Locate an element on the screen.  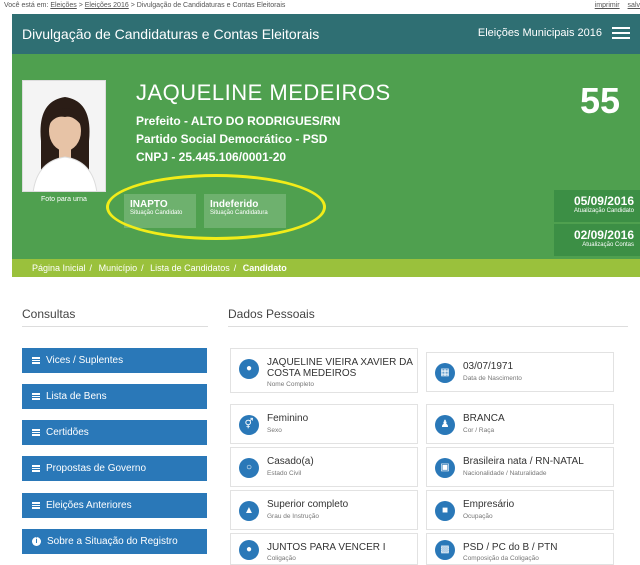
button-label: Vices / Suplentes is located at coordinates (85, 360).